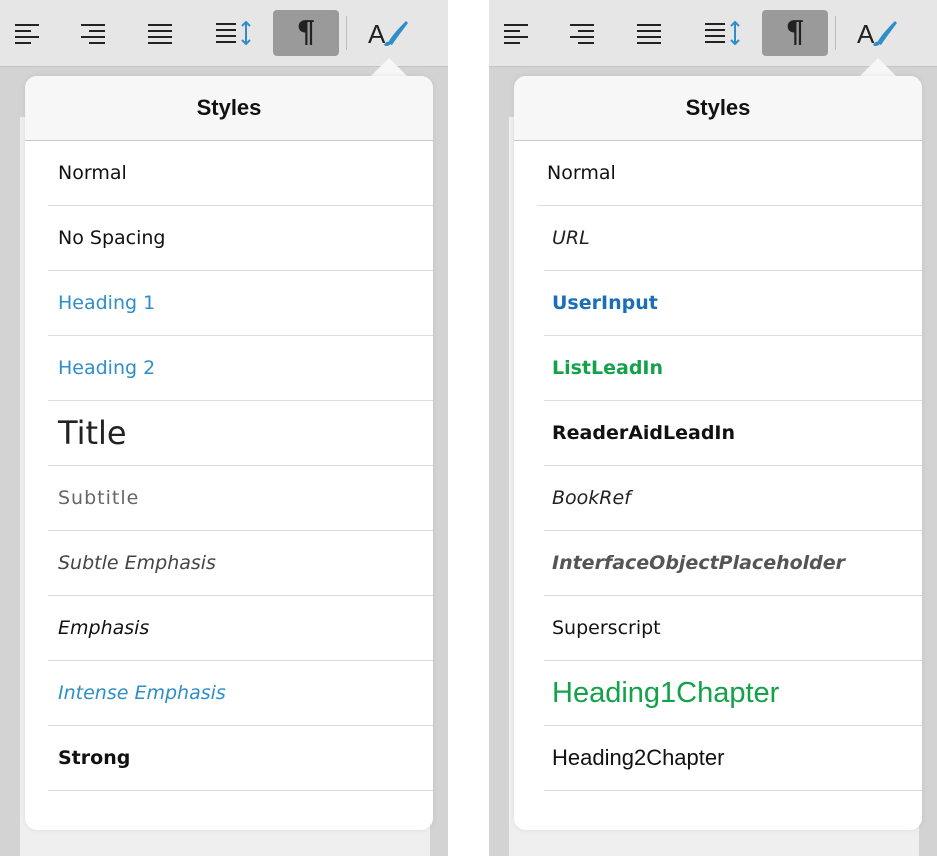  What do you see at coordinates (240, 758) in the screenshot?
I see `style-item-strong: Strong` at bounding box center [240, 758].